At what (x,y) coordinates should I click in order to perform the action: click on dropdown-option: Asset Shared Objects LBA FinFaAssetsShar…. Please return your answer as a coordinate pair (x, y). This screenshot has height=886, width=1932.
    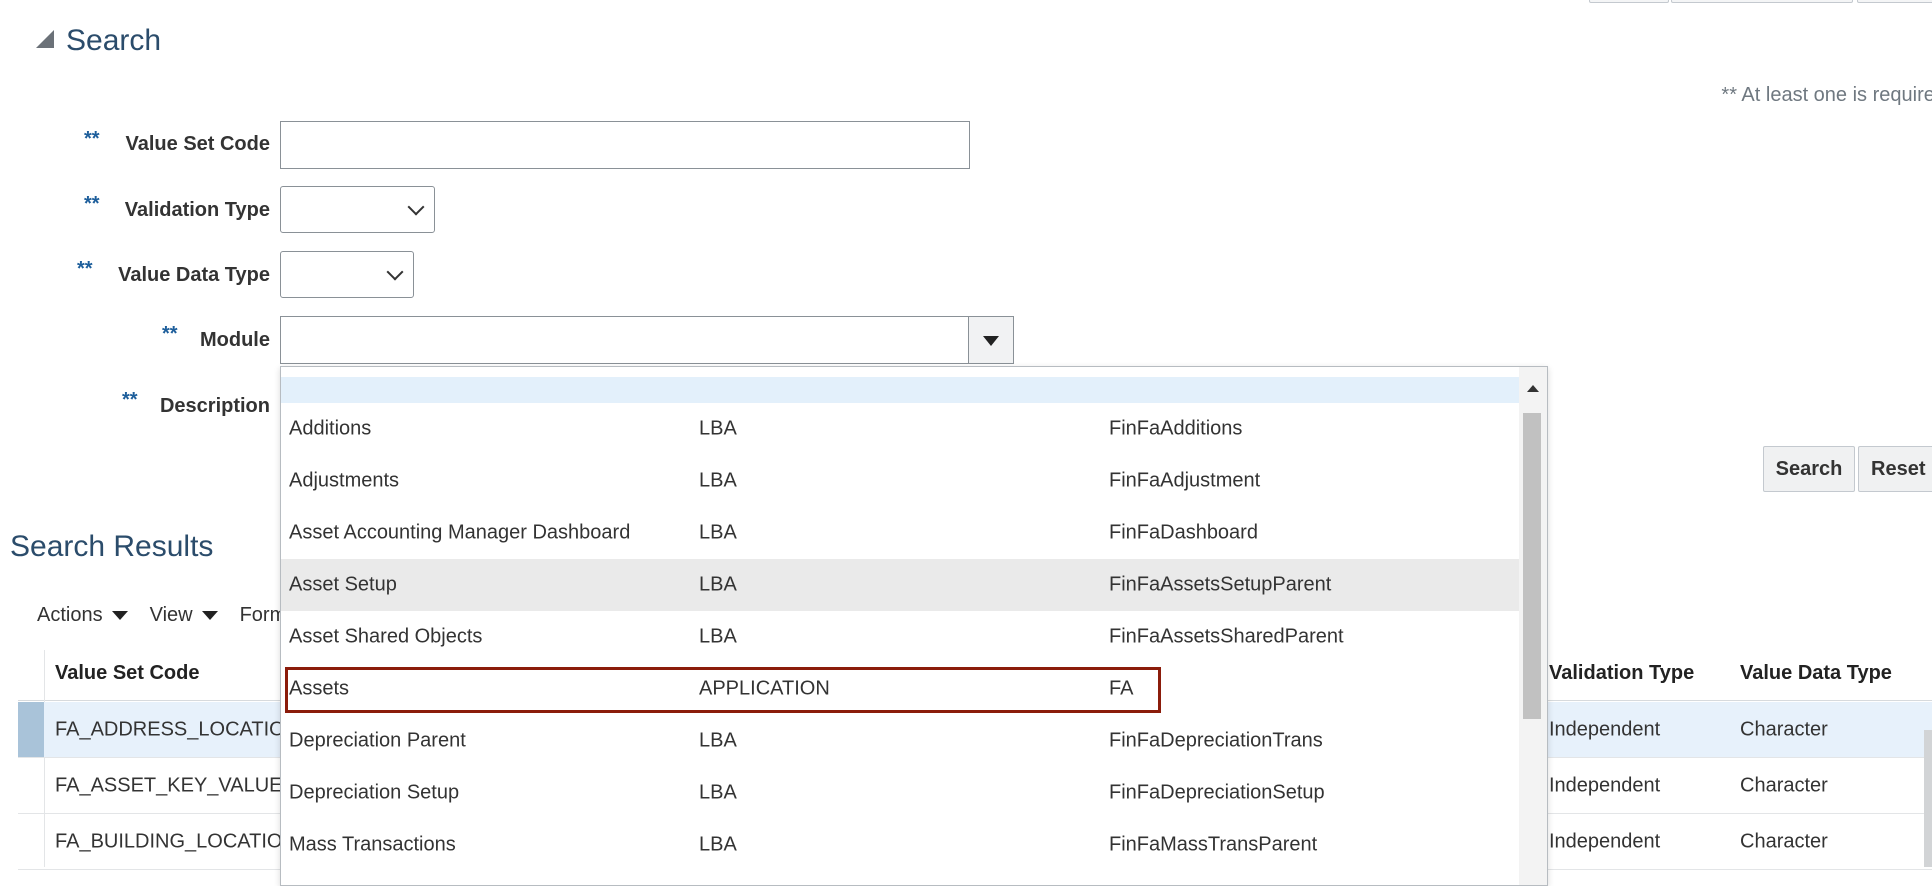
    Looking at the image, I should click on (900, 637).